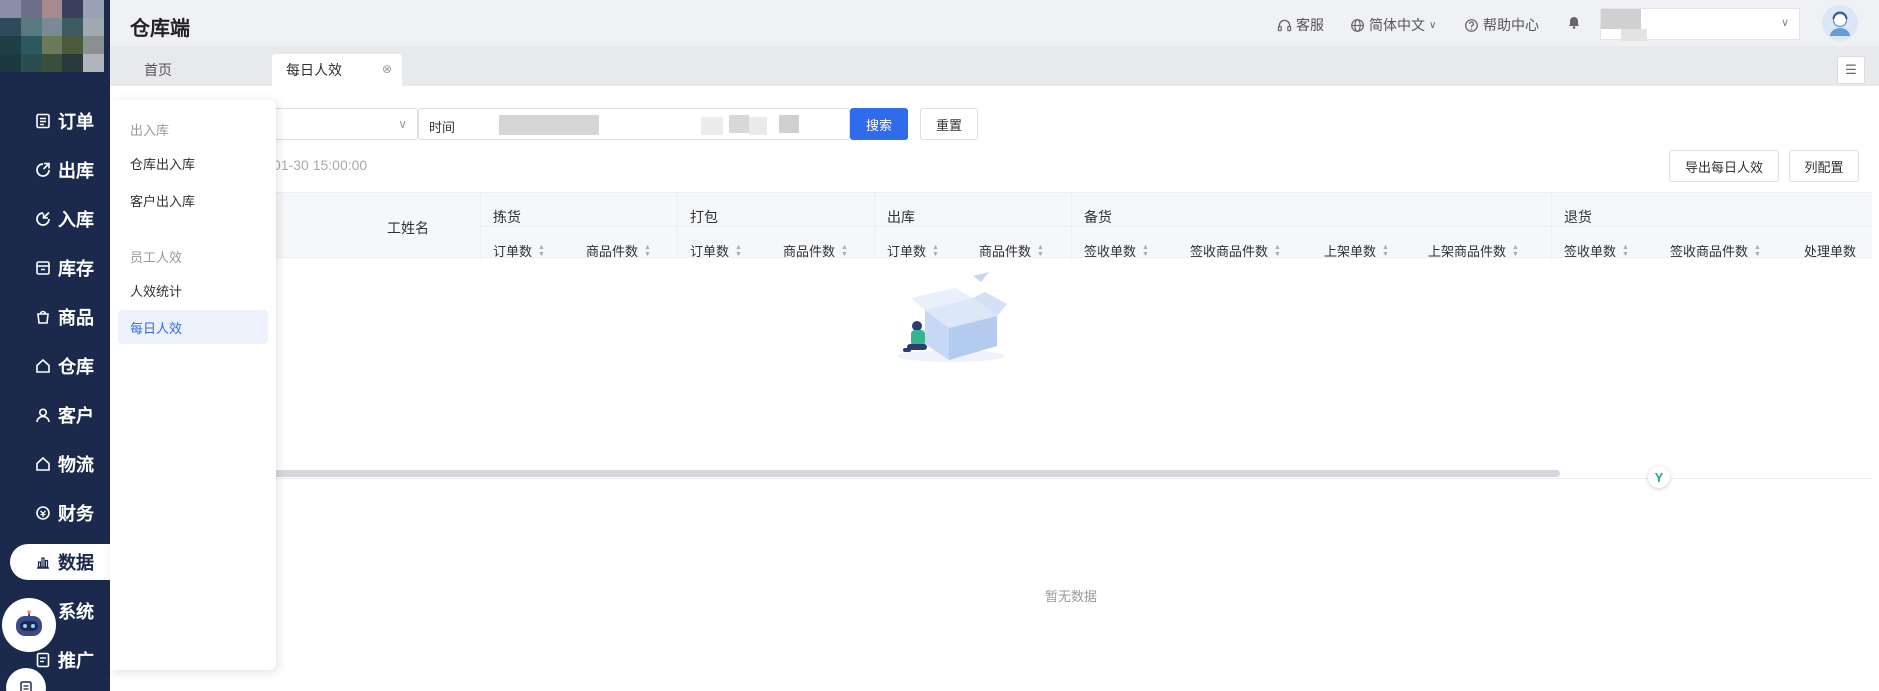 The image size is (1879, 691). What do you see at coordinates (43, 660) in the screenshot?
I see `document-icon` at bounding box center [43, 660].